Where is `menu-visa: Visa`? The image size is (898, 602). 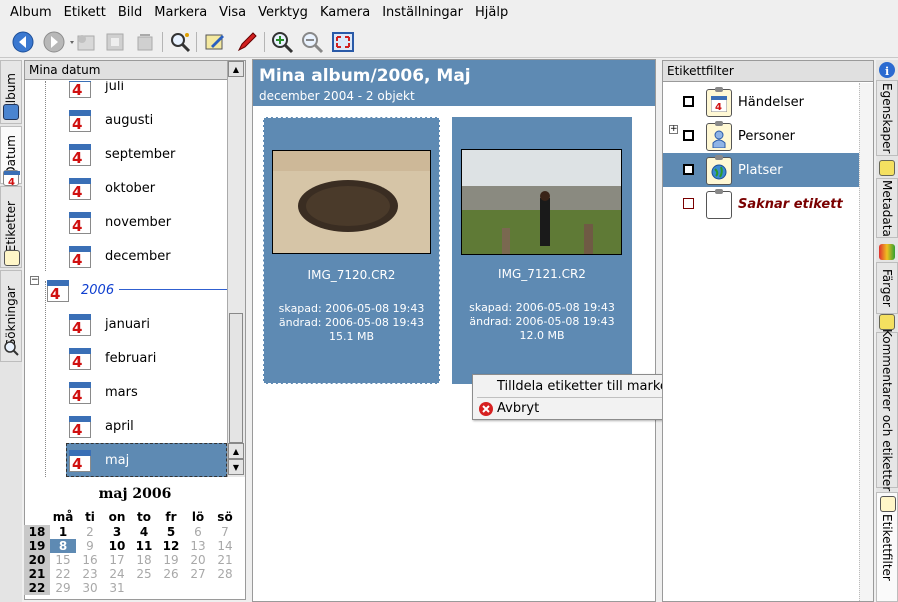
menu-visa: Visa is located at coordinates (232, 13).